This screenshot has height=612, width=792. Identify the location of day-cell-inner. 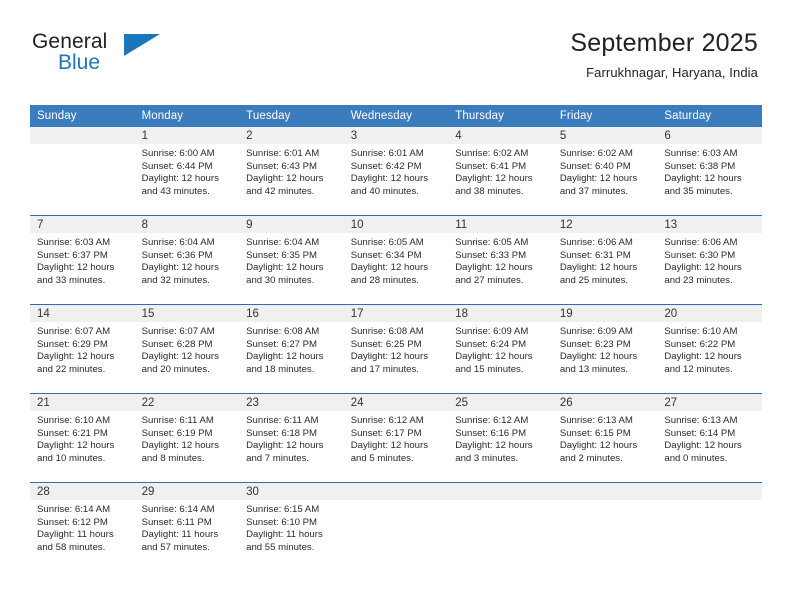
(709, 527).